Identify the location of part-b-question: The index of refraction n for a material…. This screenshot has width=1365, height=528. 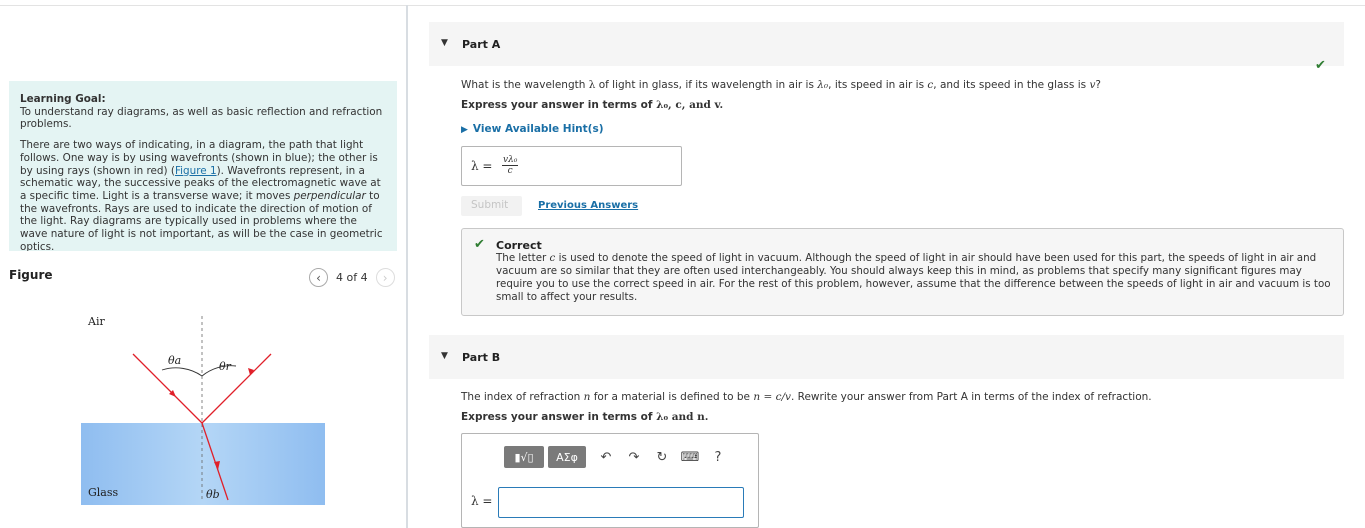
(806, 397).